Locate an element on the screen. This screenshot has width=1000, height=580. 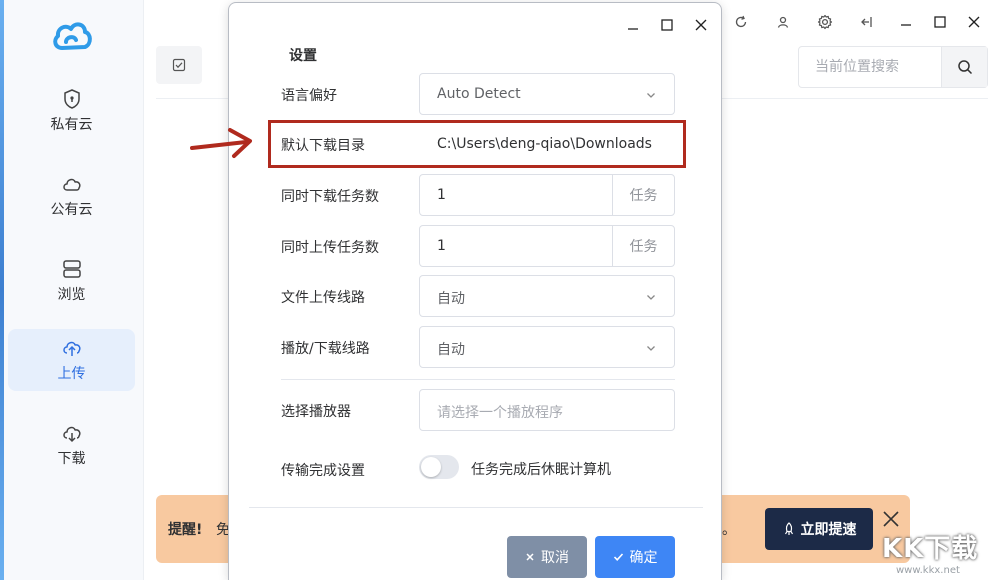
dialog-minimize-icon is located at coordinates (633, 25).